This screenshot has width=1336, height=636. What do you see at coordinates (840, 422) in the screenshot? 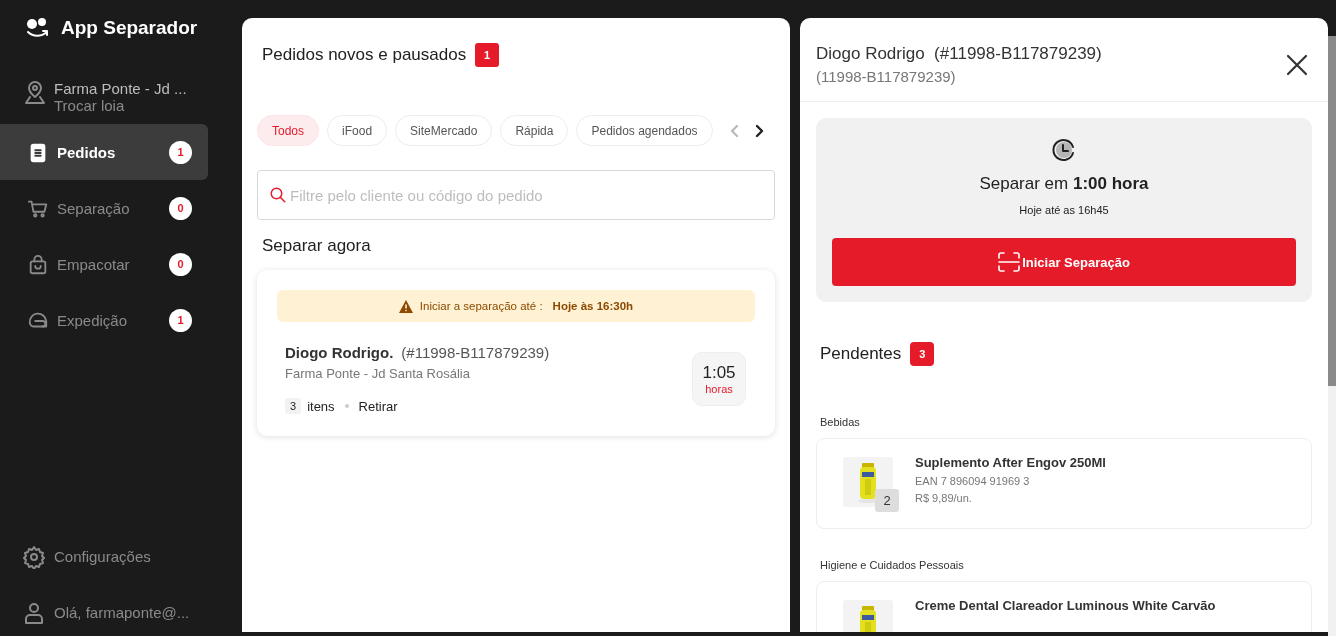
I see `category-label: Bebidas` at bounding box center [840, 422].